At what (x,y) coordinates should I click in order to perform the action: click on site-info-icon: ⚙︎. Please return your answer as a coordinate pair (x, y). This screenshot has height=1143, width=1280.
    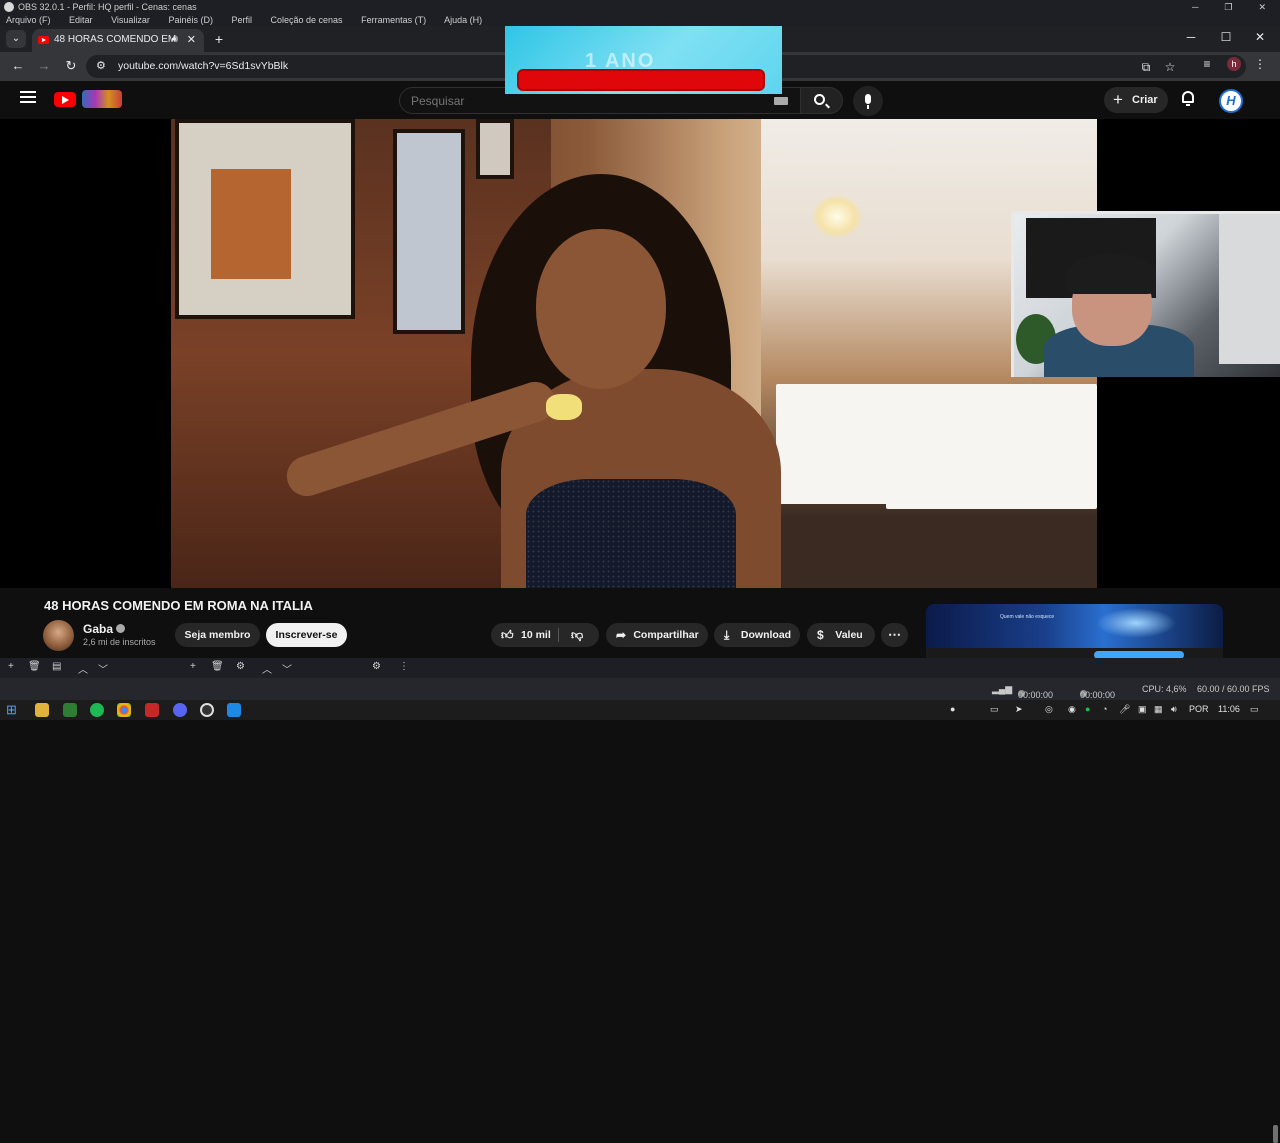
    Looking at the image, I should click on (101, 65).